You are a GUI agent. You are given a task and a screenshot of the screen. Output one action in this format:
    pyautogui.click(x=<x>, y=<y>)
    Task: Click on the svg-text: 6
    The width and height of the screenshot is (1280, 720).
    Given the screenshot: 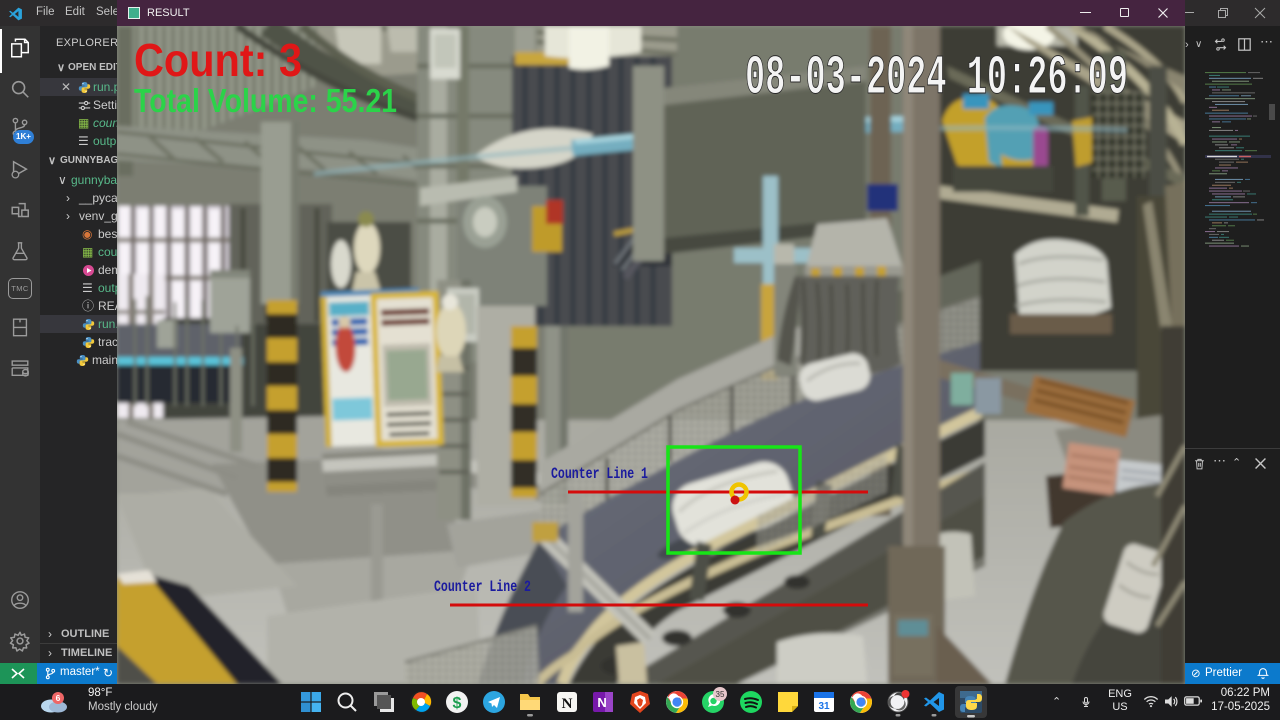 What is the action you would take?
    pyautogui.click(x=58, y=698)
    